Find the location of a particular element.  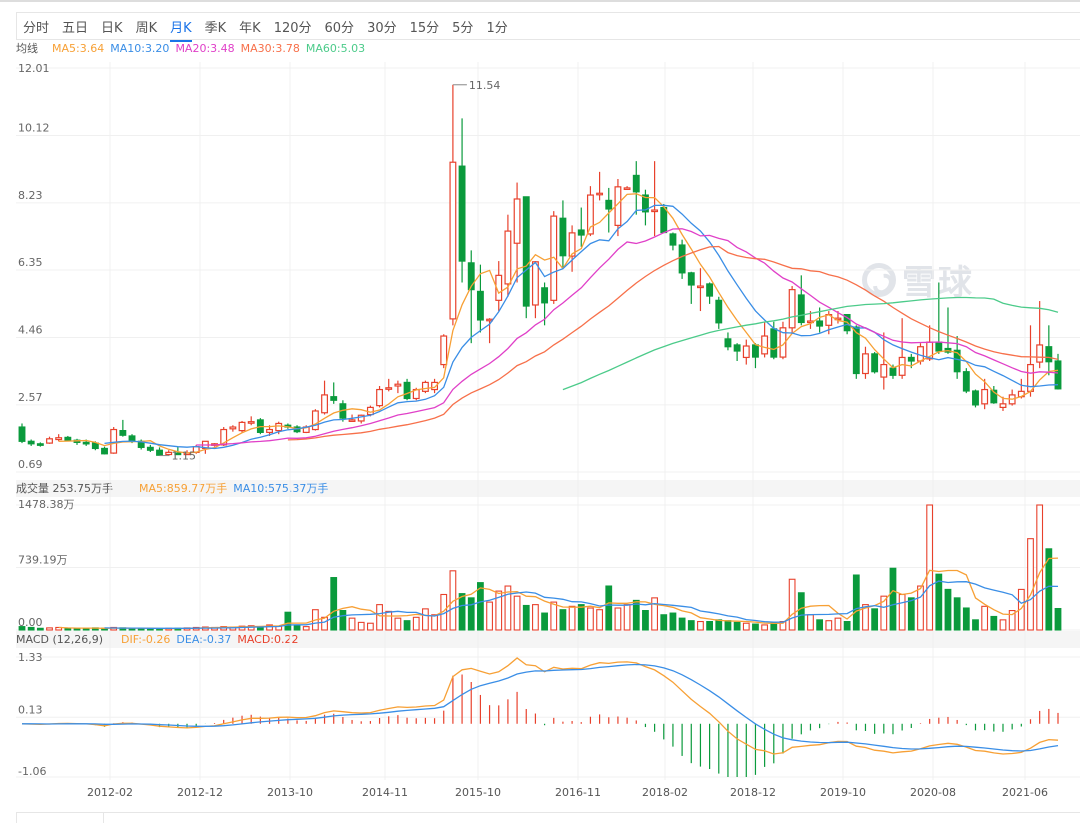

macd-tick-label: -1.06 is located at coordinates (32, 771).